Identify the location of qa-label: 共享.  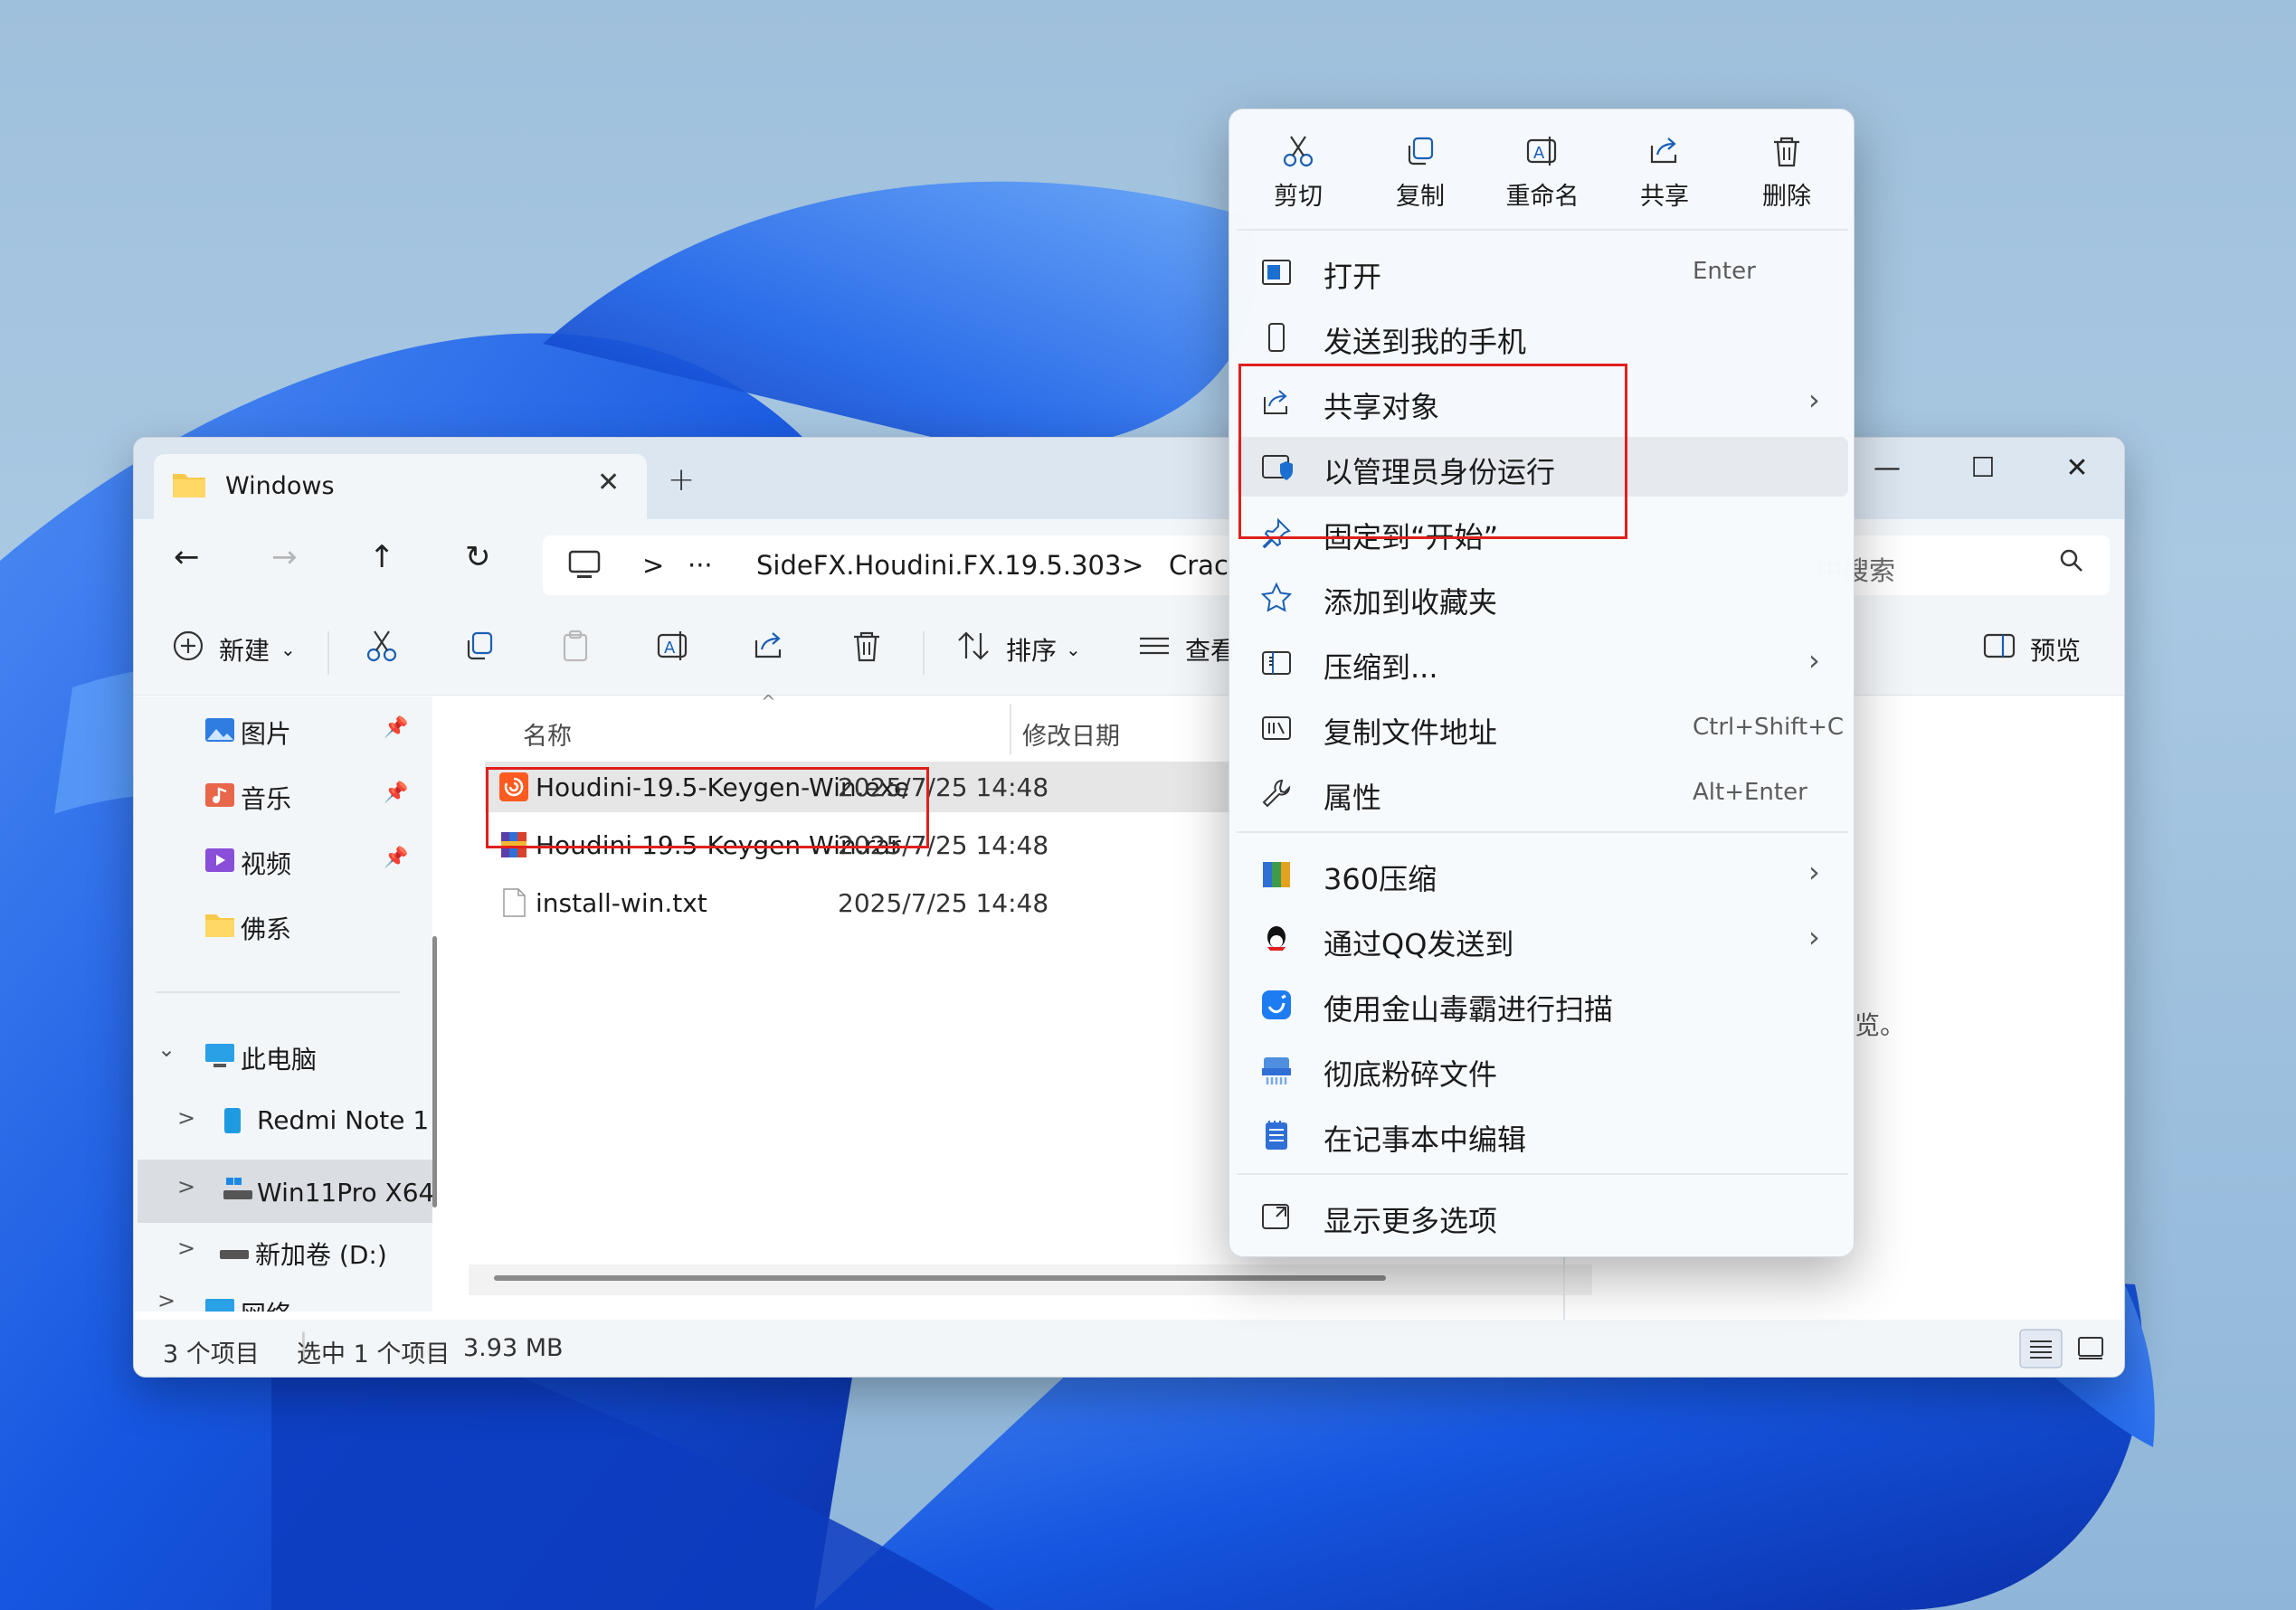
(1664, 197).